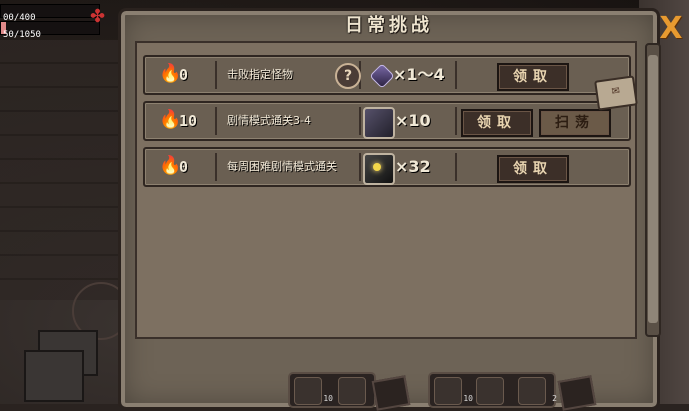  What do you see at coordinates (382, 76) in the screenshot?
I see `crystal-icon` at bounding box center [382, 76].